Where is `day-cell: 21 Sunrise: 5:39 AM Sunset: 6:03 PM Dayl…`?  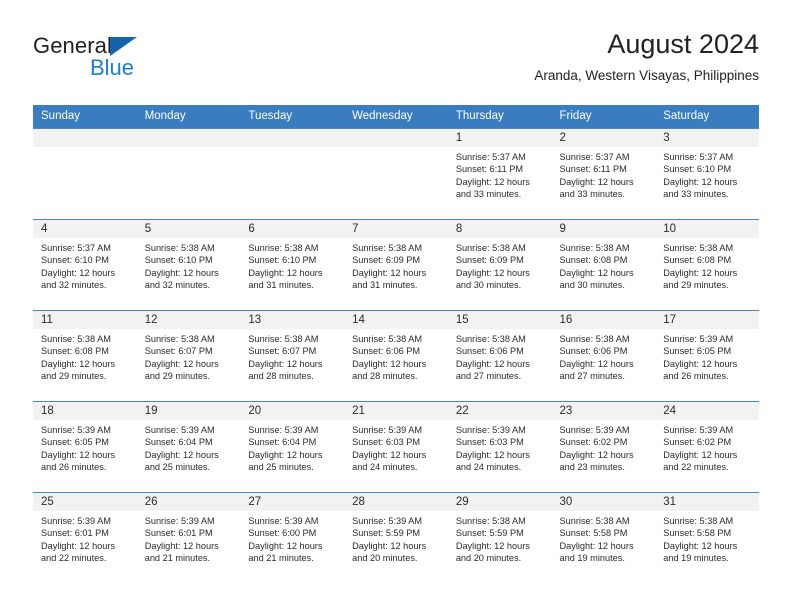
day-cell: 21 Sunrise: 5:39 AM Sunset: 6:03 PM Dayl… is located at coordinates (396, 447).